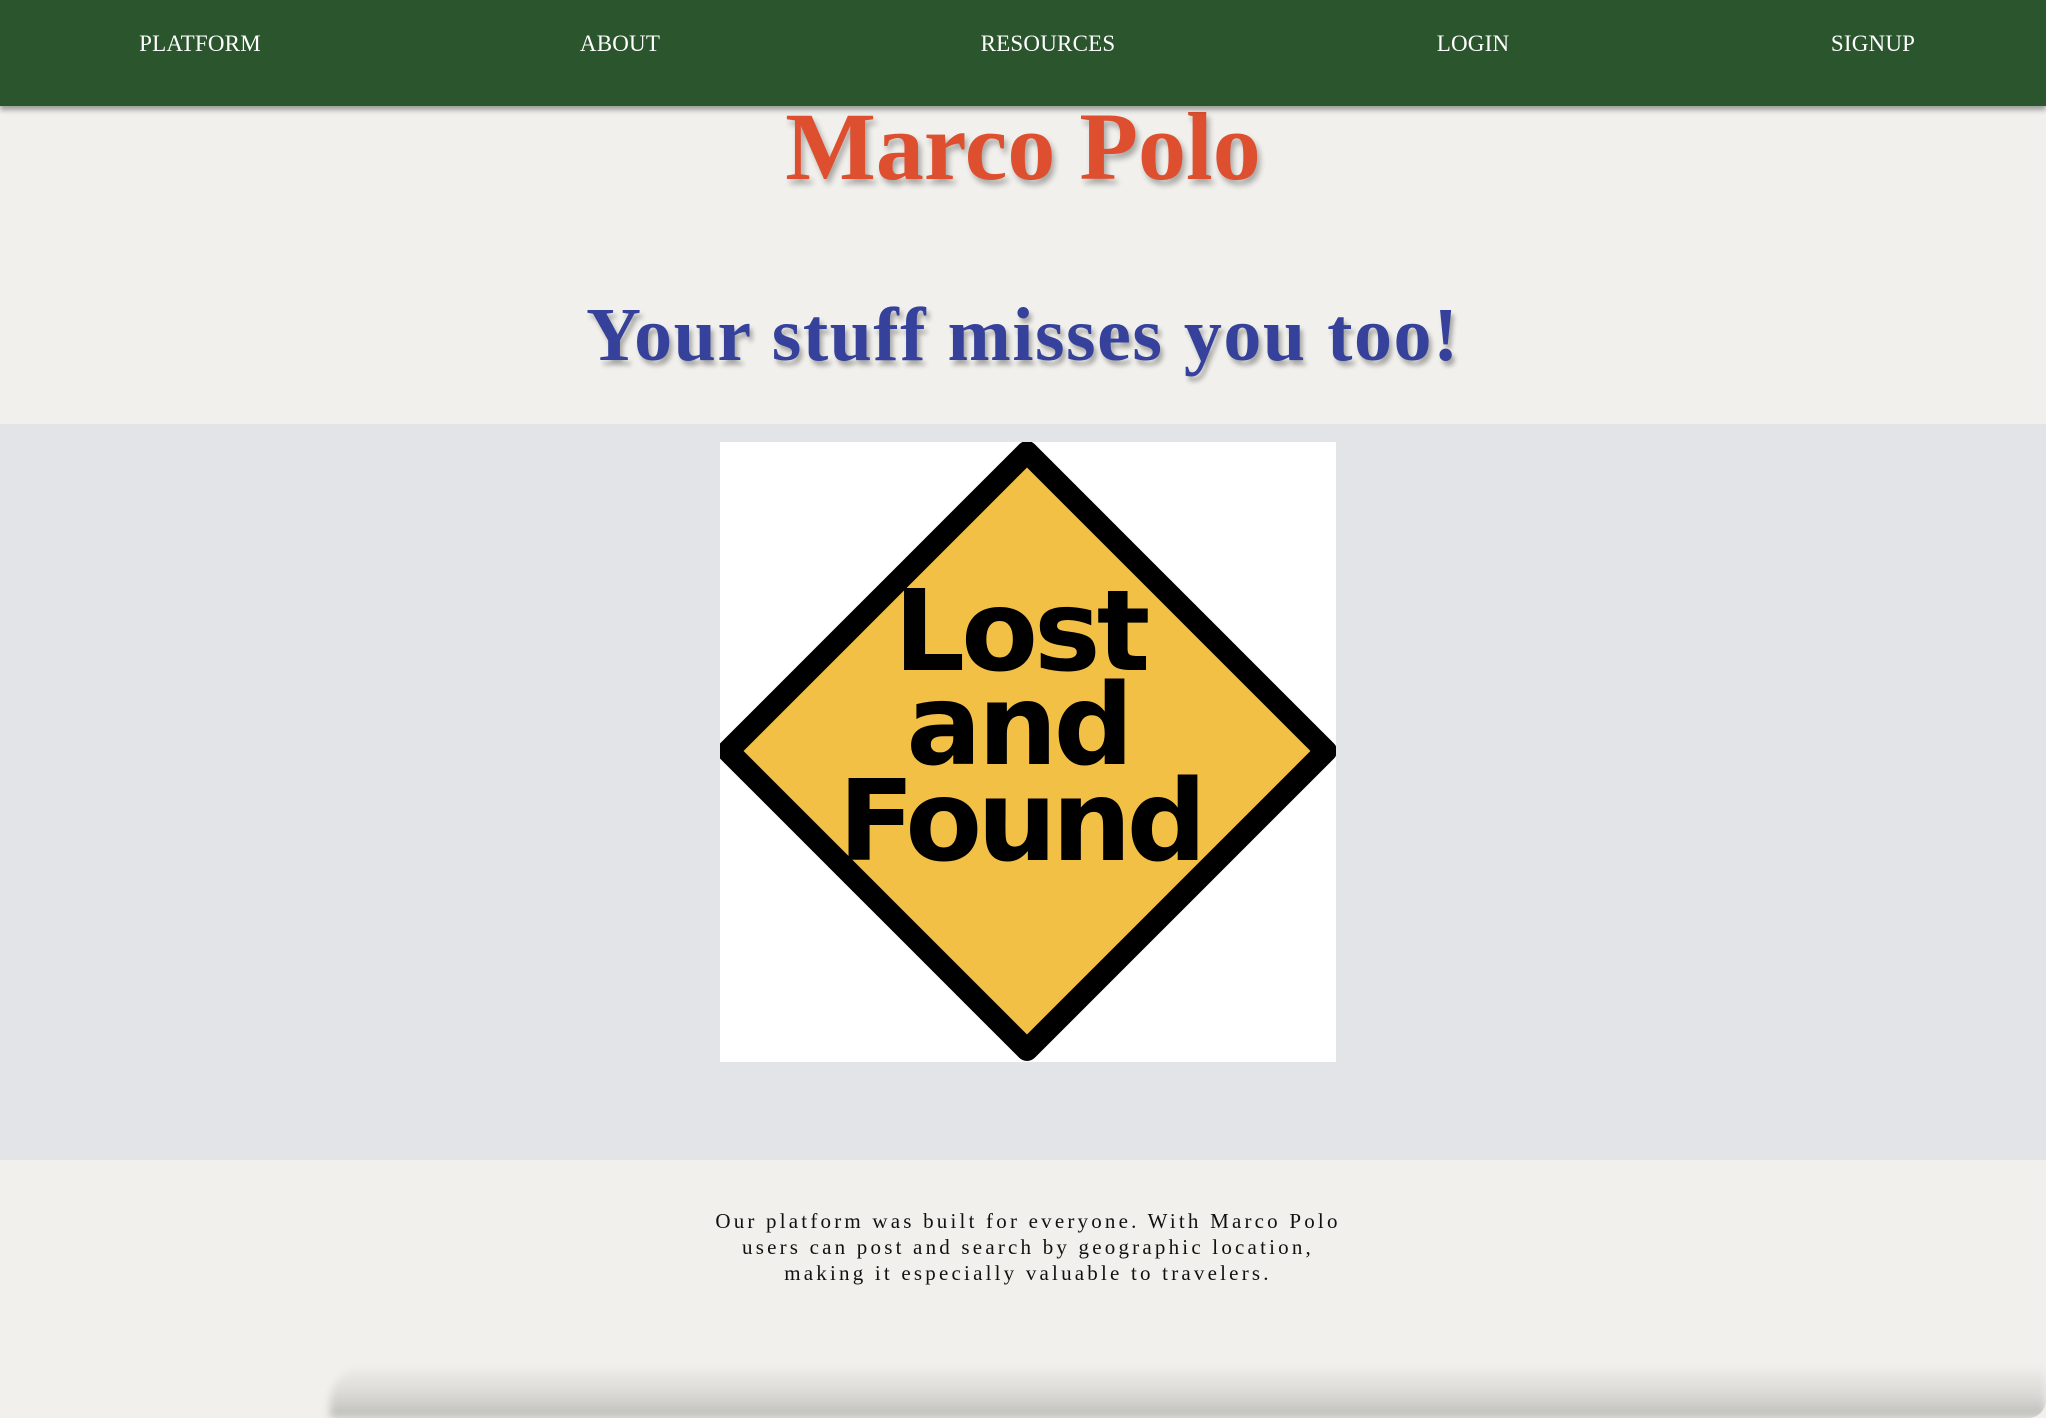  I want to click on brand-title: Marco Polo, so click(1023, 146).